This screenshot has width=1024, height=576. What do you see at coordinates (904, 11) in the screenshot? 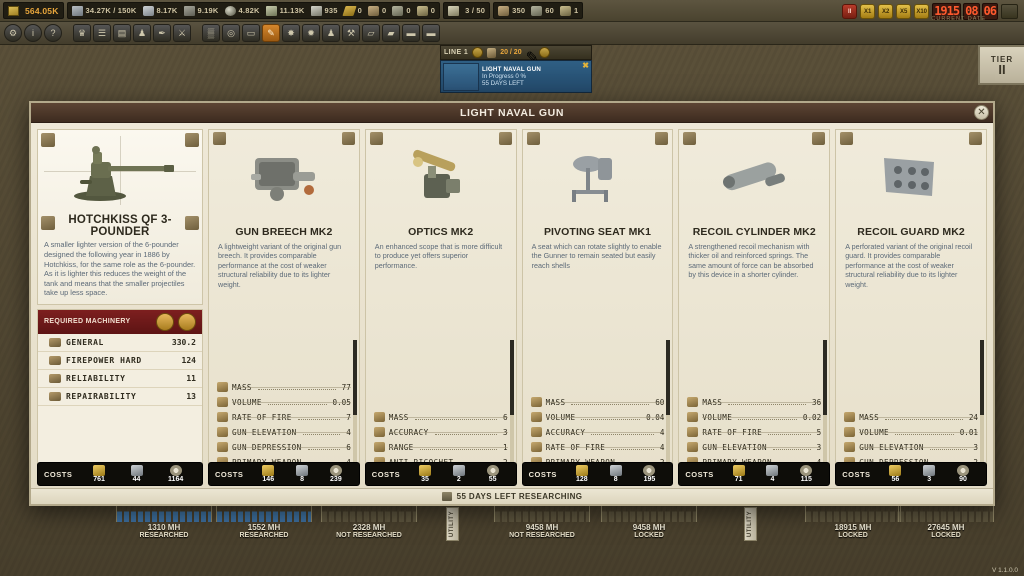
I see `speed-x5-button: X5` at bounding box center [904, 11].